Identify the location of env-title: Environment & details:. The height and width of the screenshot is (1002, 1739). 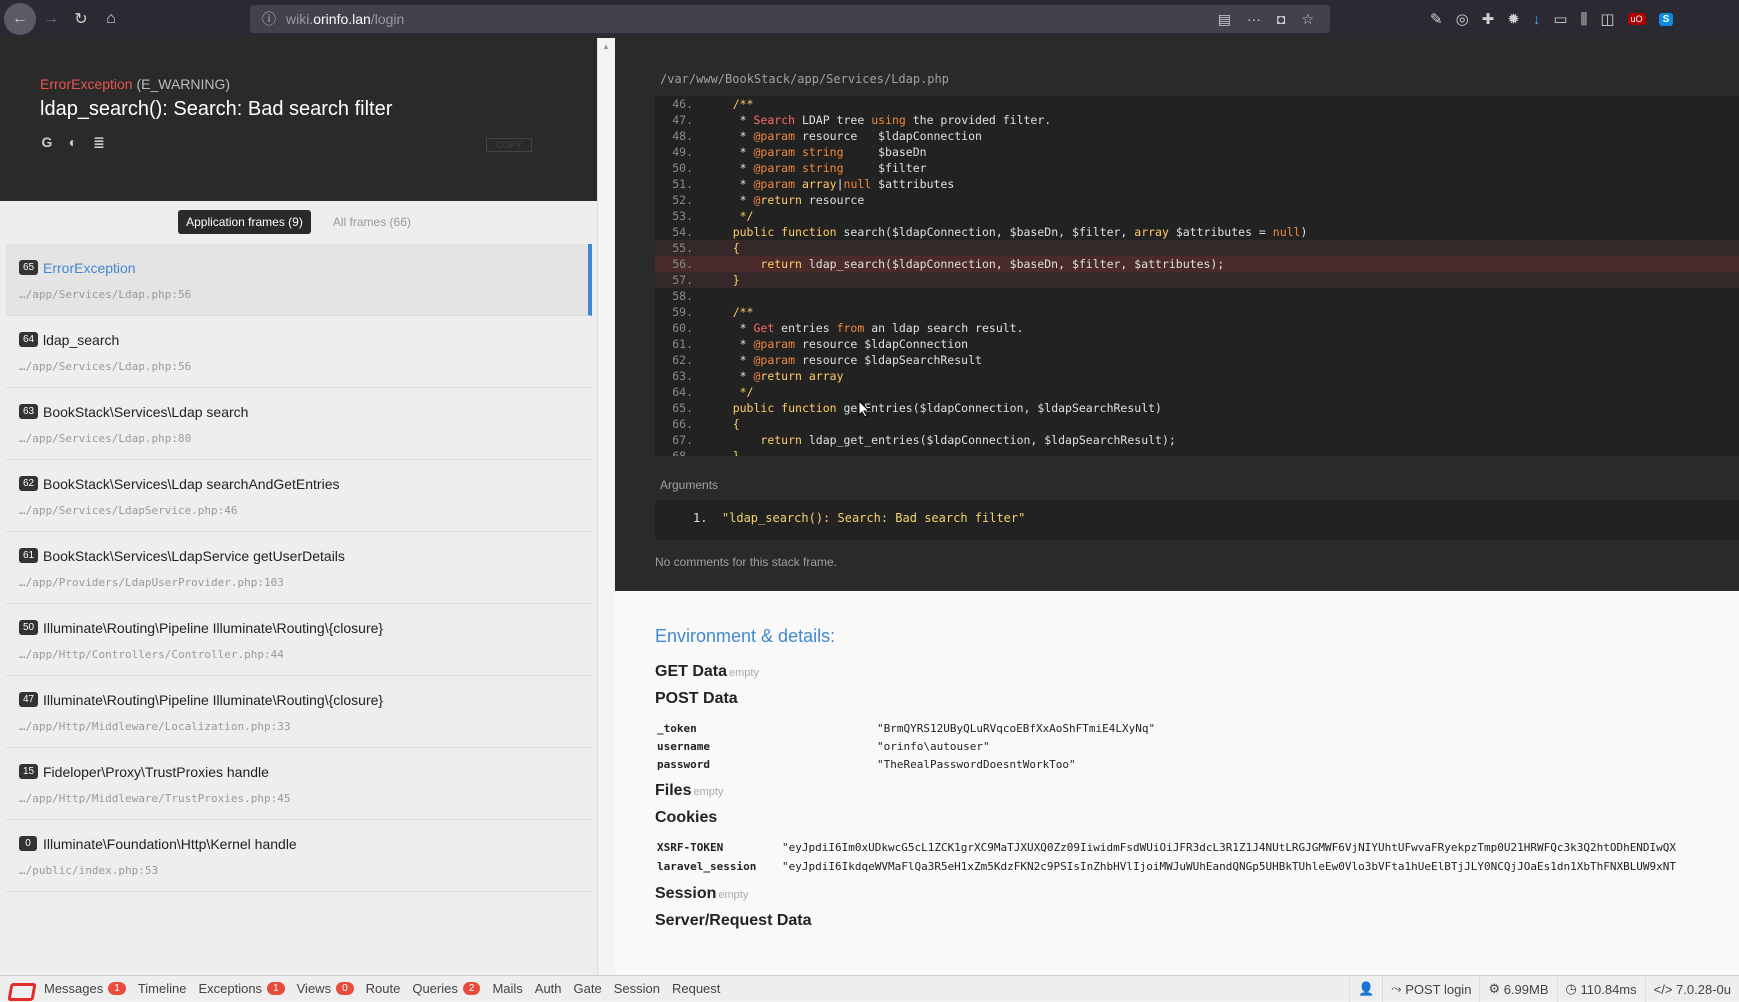
(745, 636).